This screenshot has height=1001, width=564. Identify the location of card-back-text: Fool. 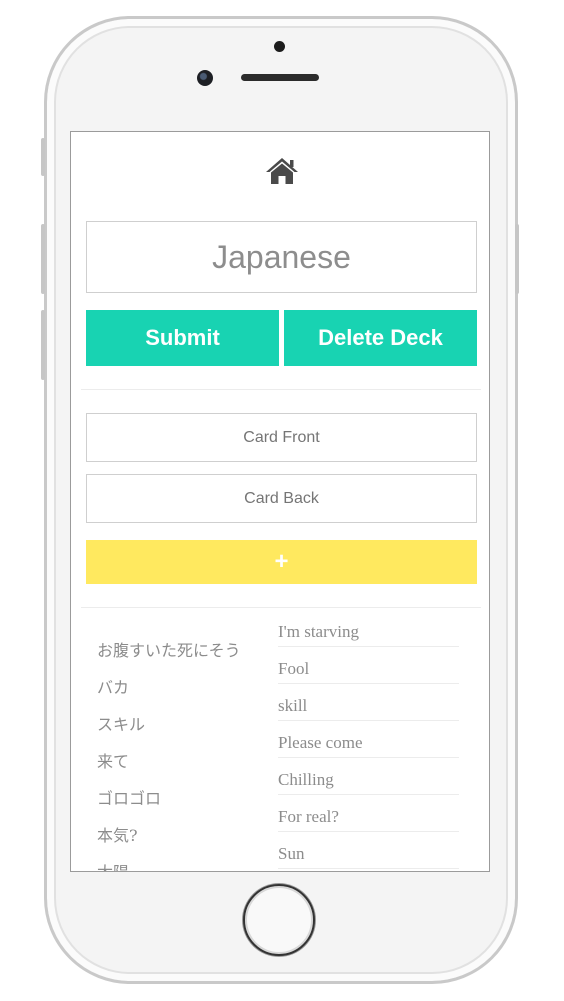
(368, 672).